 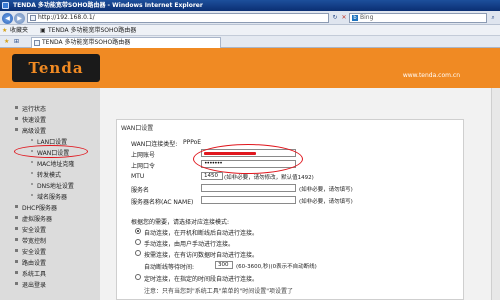 I want to click on idle-time-input: 300, so click(x=224, y=265).